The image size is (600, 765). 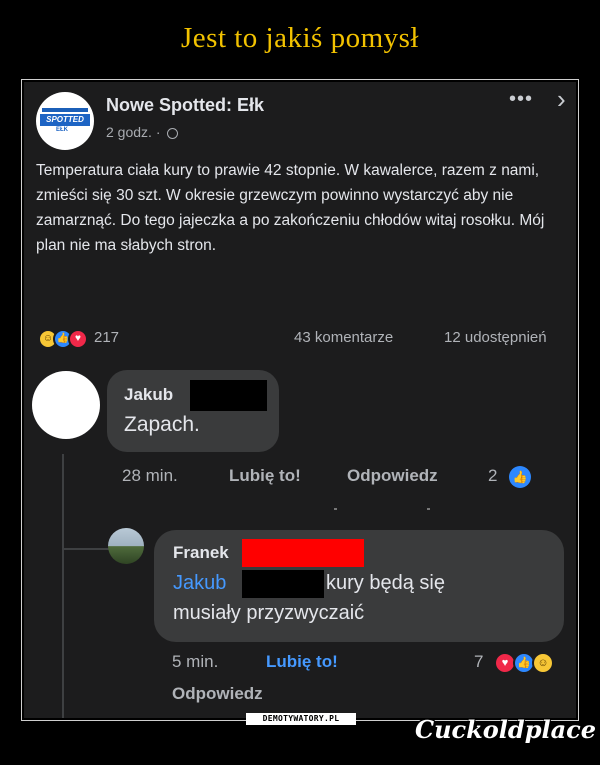 I want to click on reply-text-line: kury będą się, so click(x=385, y=583).